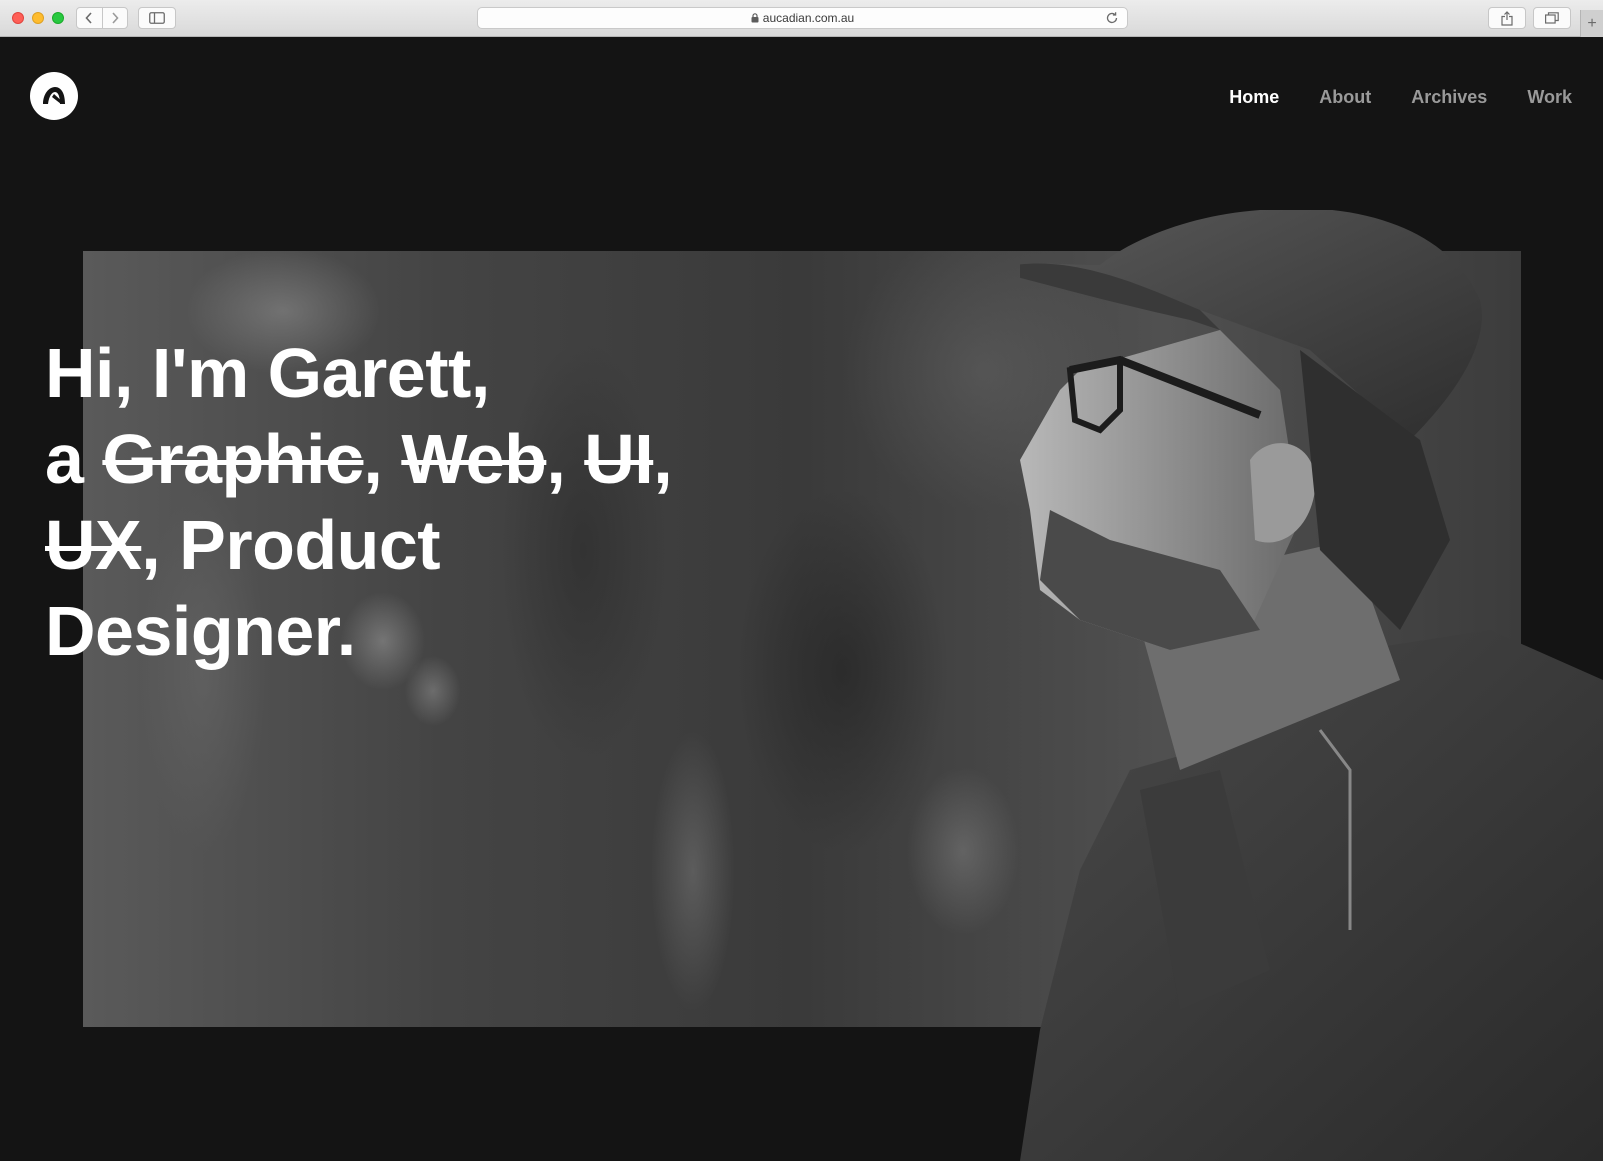  I want to click on forward-button, so click(114, 18).